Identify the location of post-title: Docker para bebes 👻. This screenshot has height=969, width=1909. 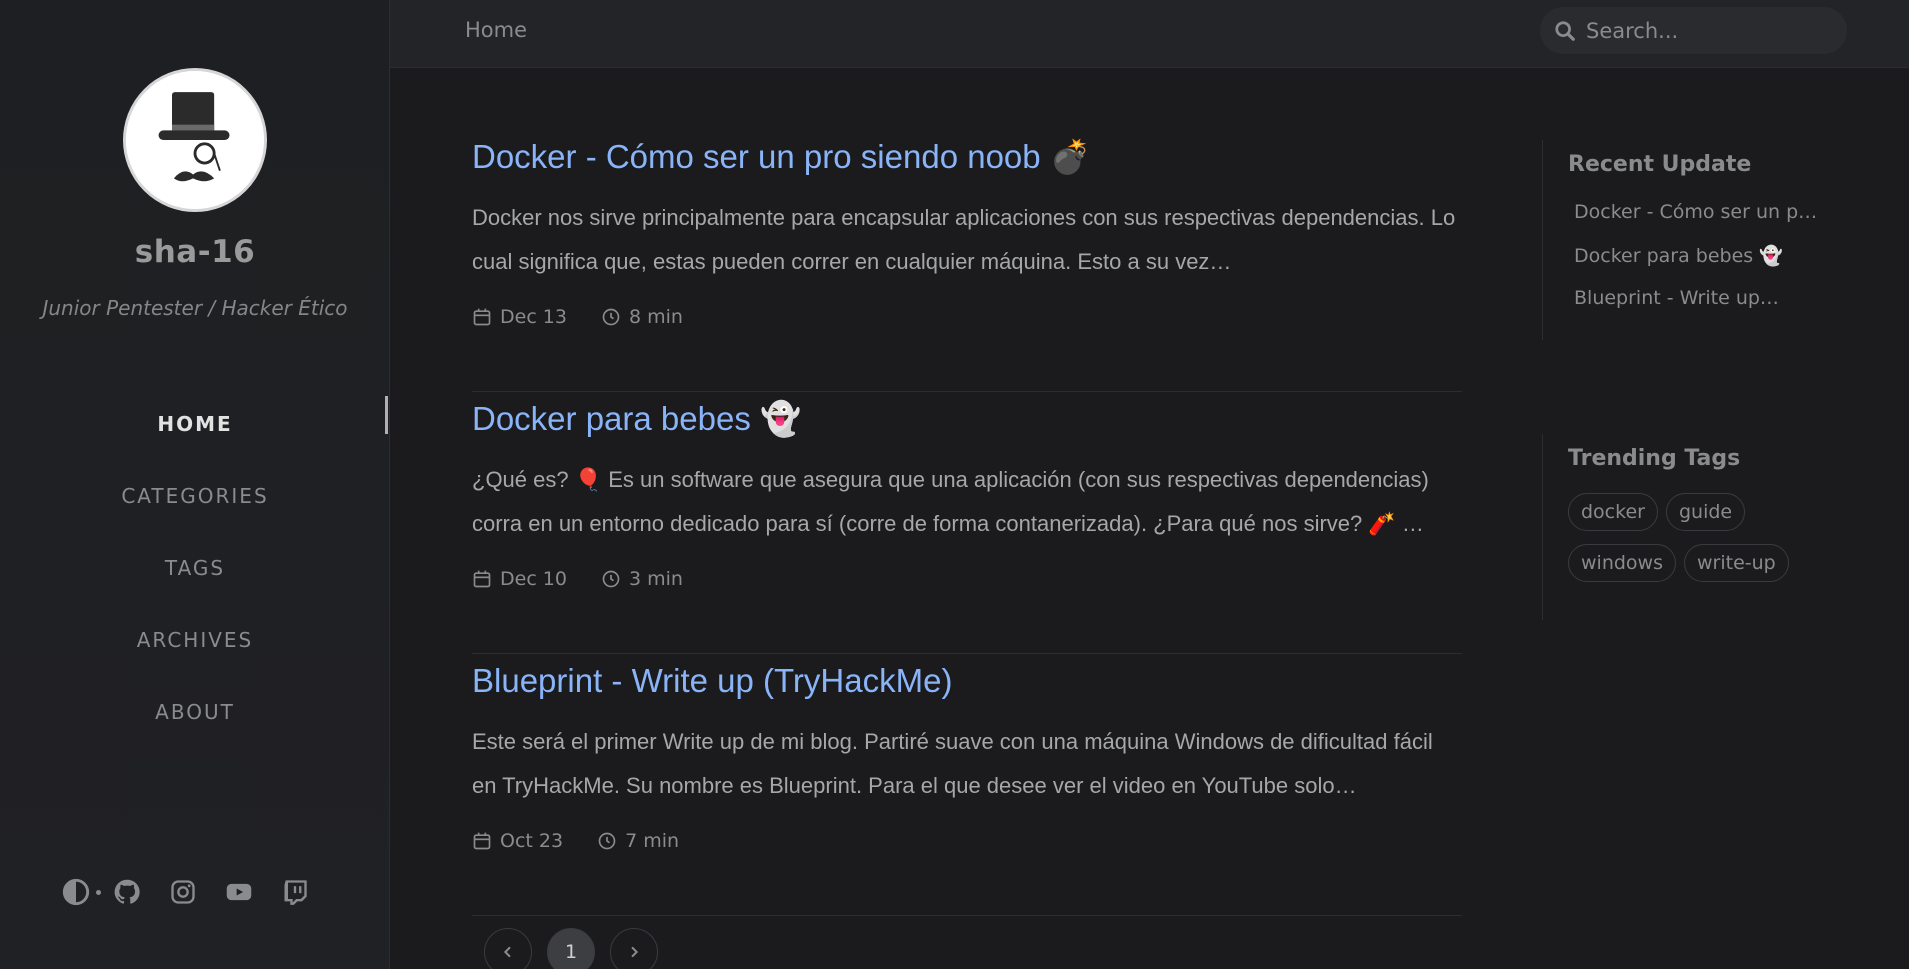
(636, 419).